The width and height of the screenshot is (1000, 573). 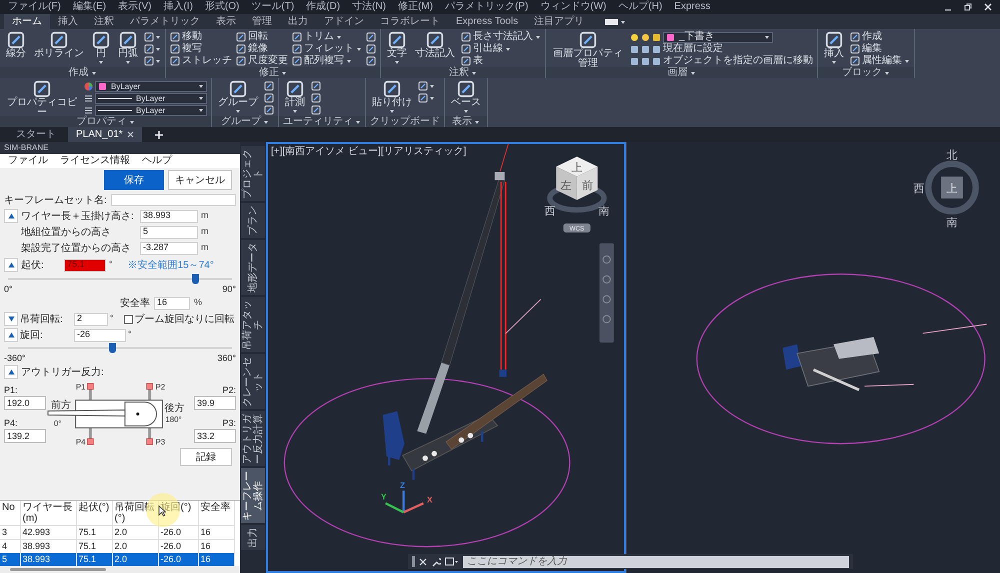 What do you see at coordinates (117, 546) in the screenshot?
I see `table-row: 4 38.993 75.1 2.0 -26.0 16` at bounding box center [117, 546].